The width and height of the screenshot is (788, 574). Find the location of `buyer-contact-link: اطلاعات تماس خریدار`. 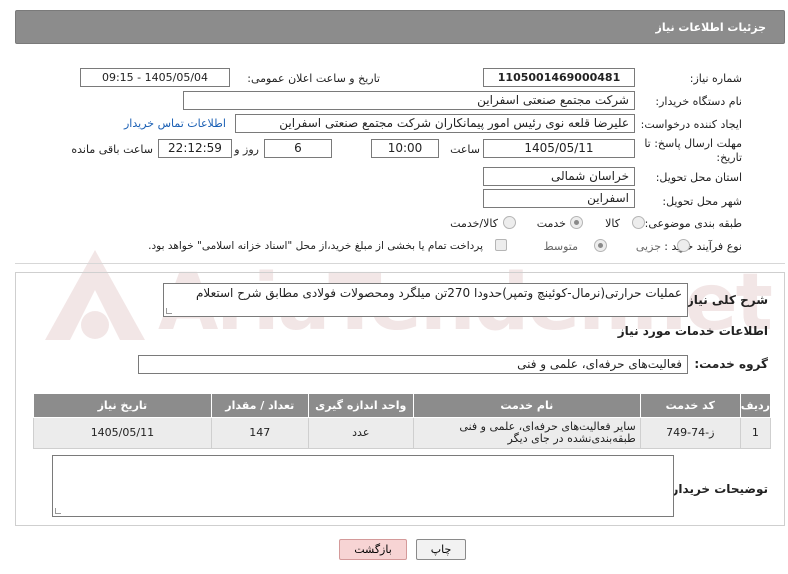

buyer-contact-link: اطلاعات تماس خریدار is located at coordinates (175, 123).